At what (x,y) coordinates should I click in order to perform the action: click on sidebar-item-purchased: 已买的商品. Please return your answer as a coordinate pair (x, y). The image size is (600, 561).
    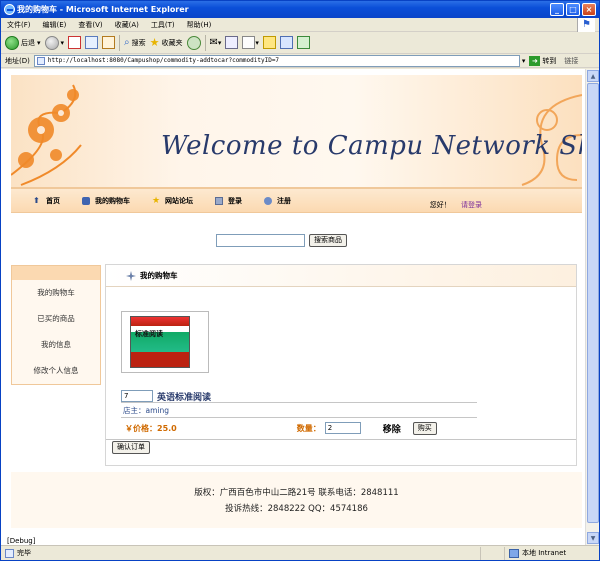
    Looking at the image, I should click on (56, 319).